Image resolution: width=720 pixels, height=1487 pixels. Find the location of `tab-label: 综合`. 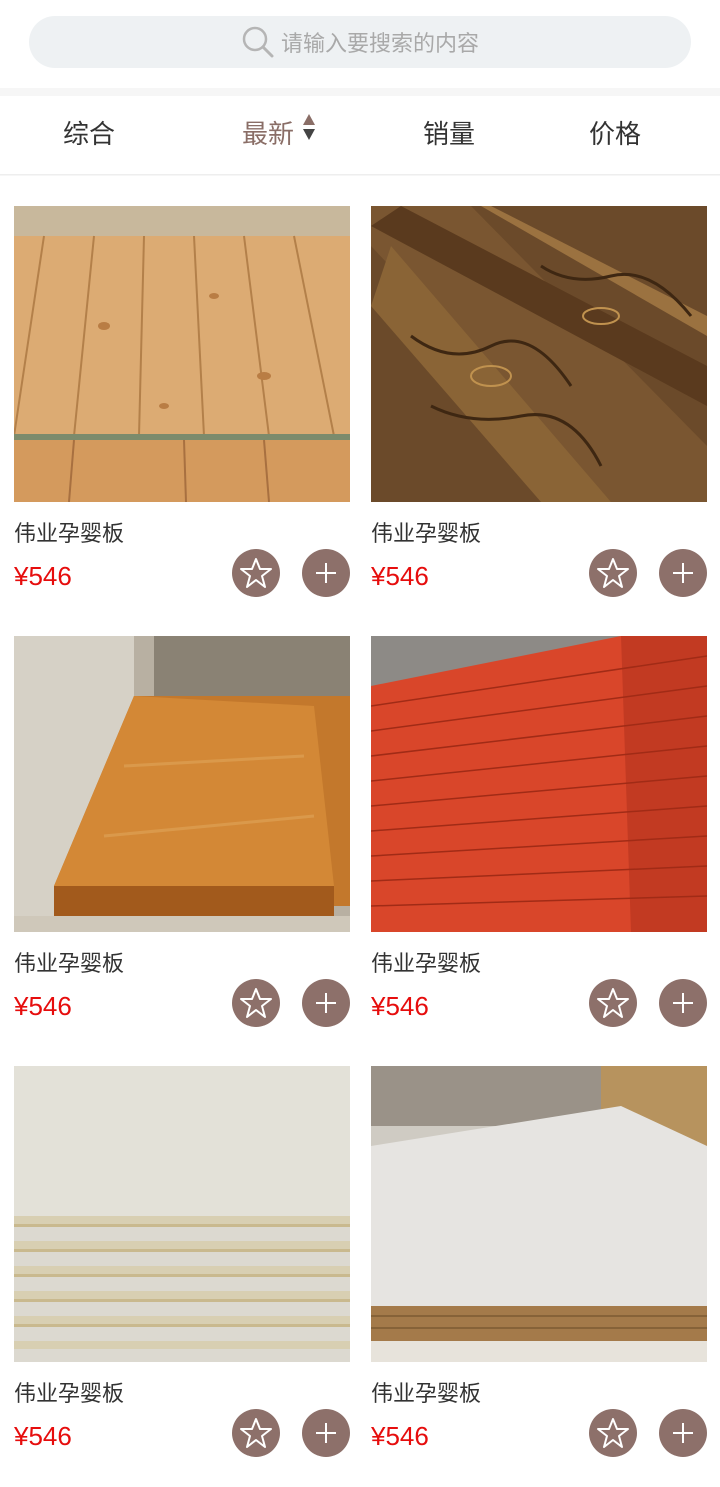

tab-label: 综合 is located at coordinates (89, 135).